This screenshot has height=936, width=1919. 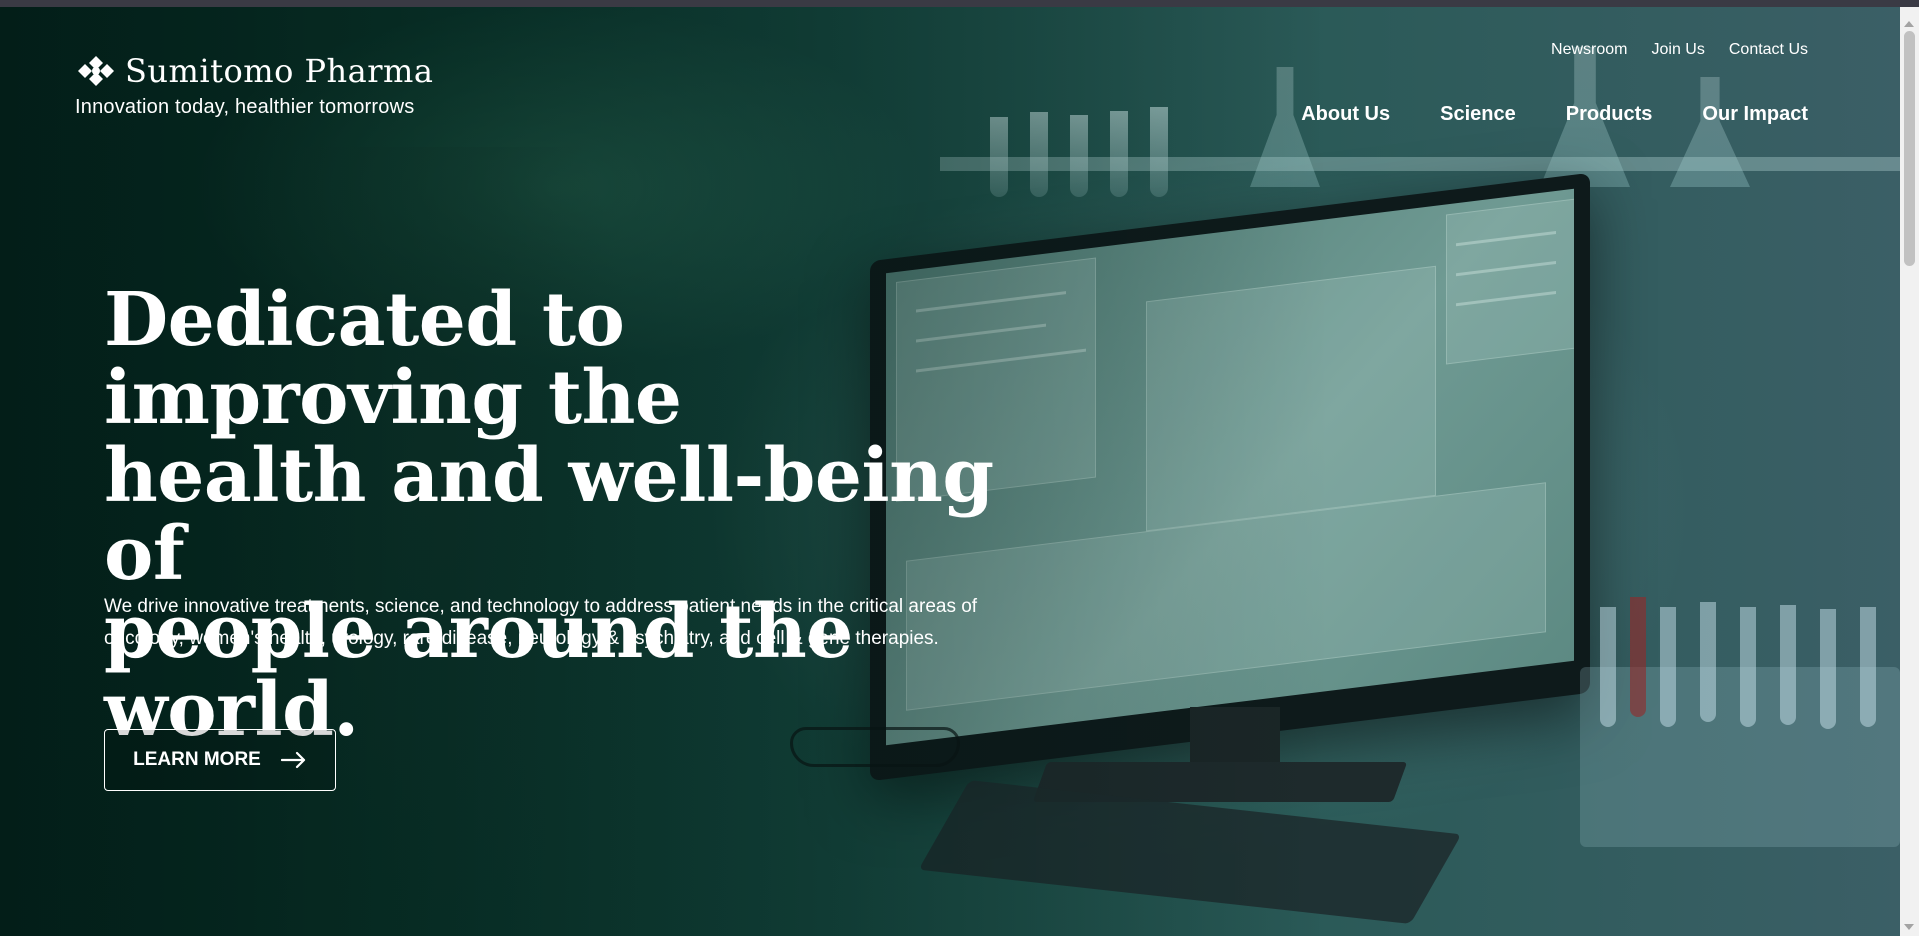 I want to click on scroll-up-arrow-icon, so click(x=1909, y=24).